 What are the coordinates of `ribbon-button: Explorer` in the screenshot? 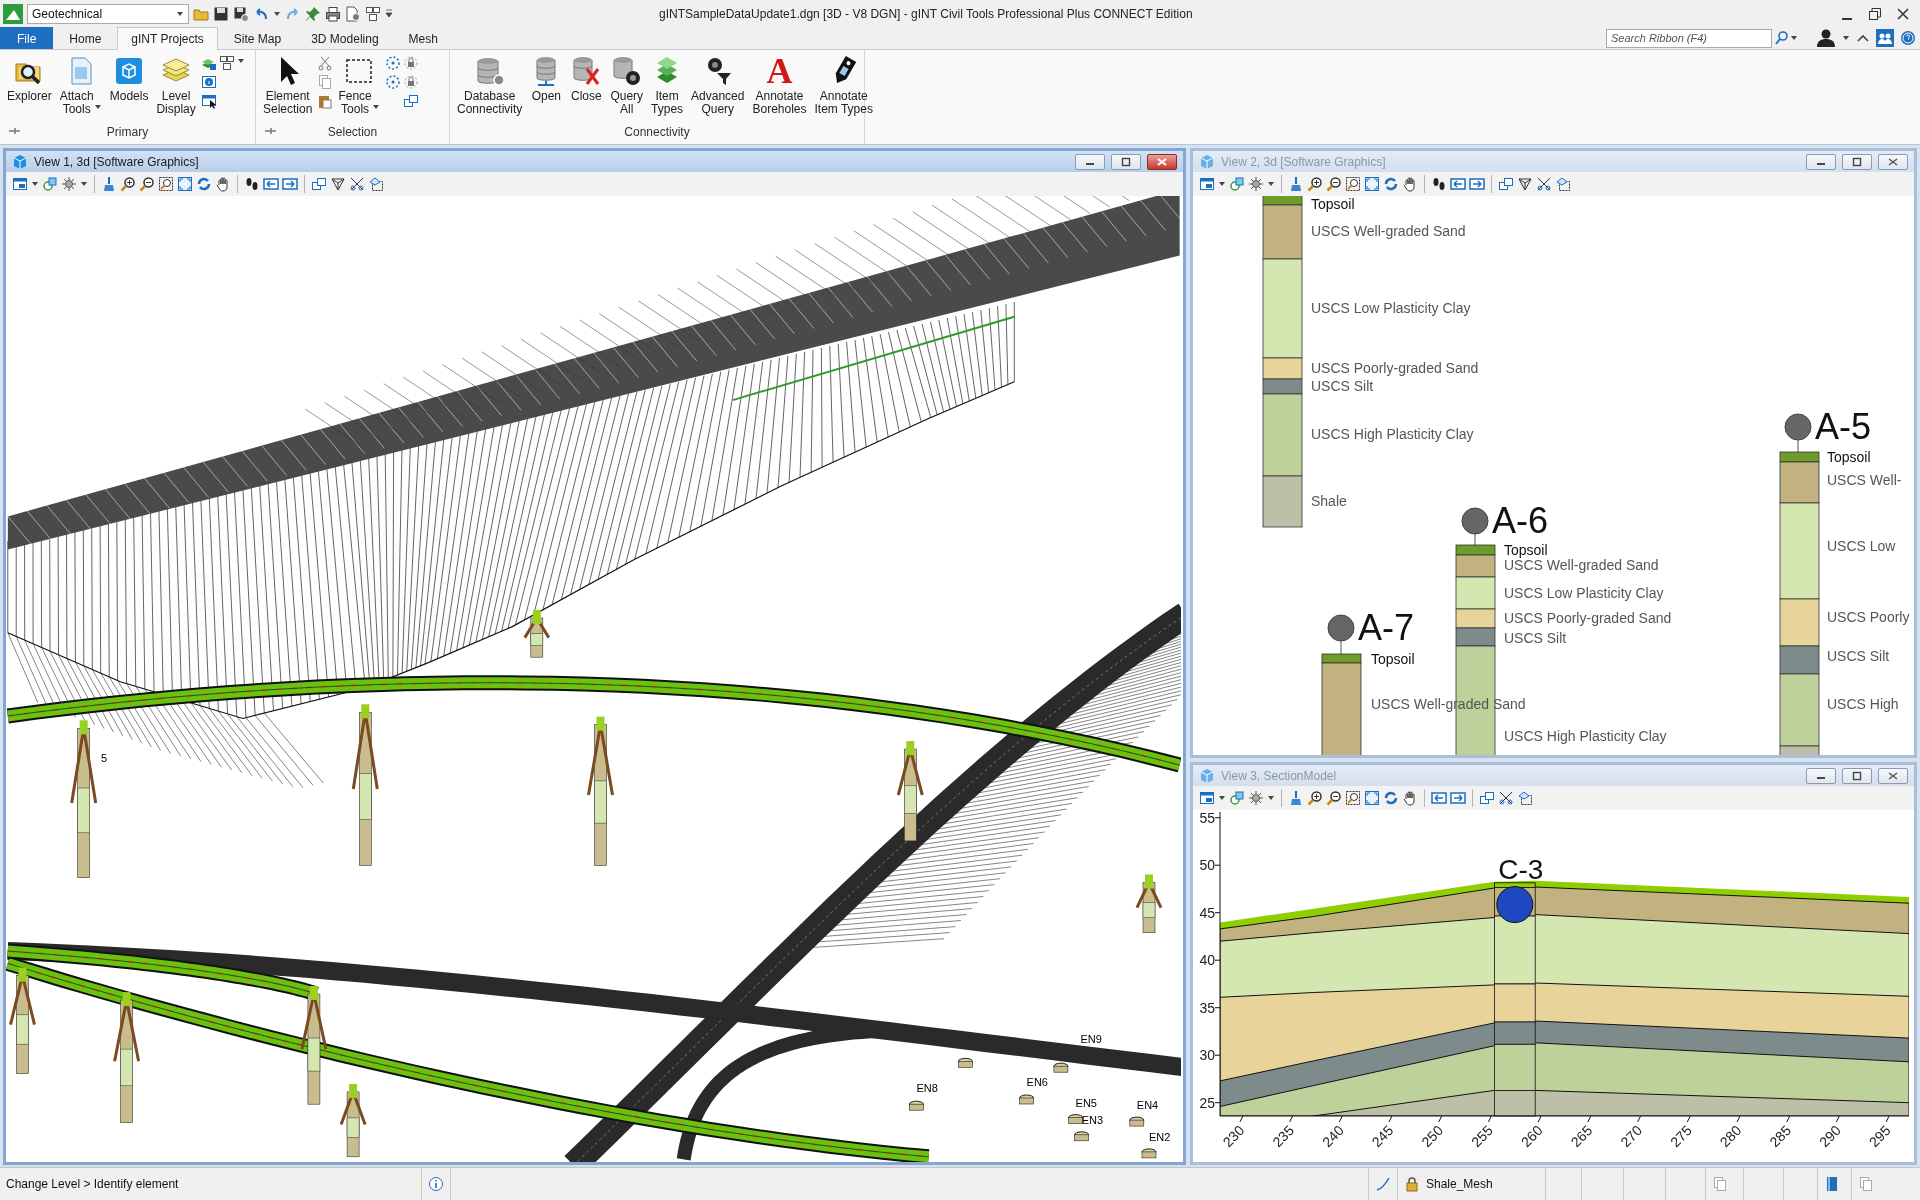 It's located at (29, 79).